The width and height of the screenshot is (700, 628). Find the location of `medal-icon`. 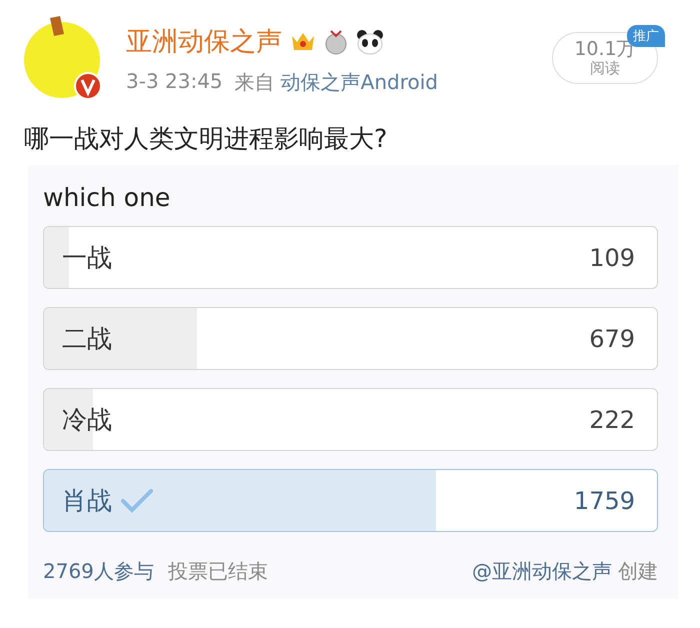

medal-icon is located at coordinates (336, 41).